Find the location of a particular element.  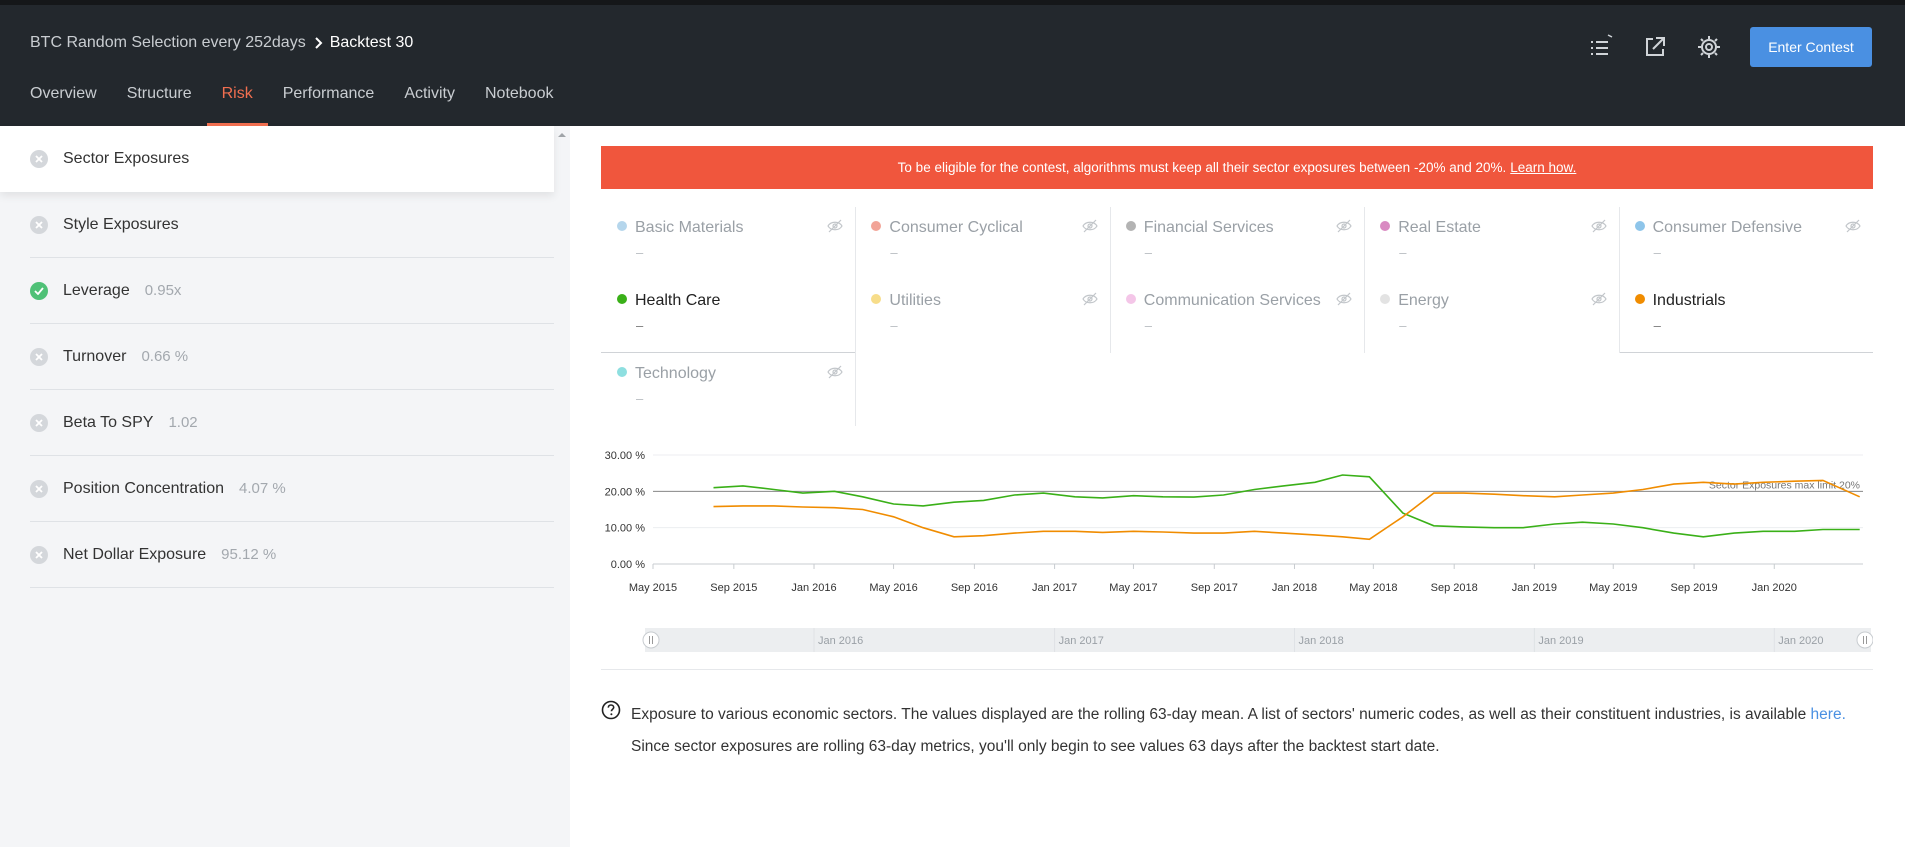

tab-structure: Structure is located at coordinates (159, 105).